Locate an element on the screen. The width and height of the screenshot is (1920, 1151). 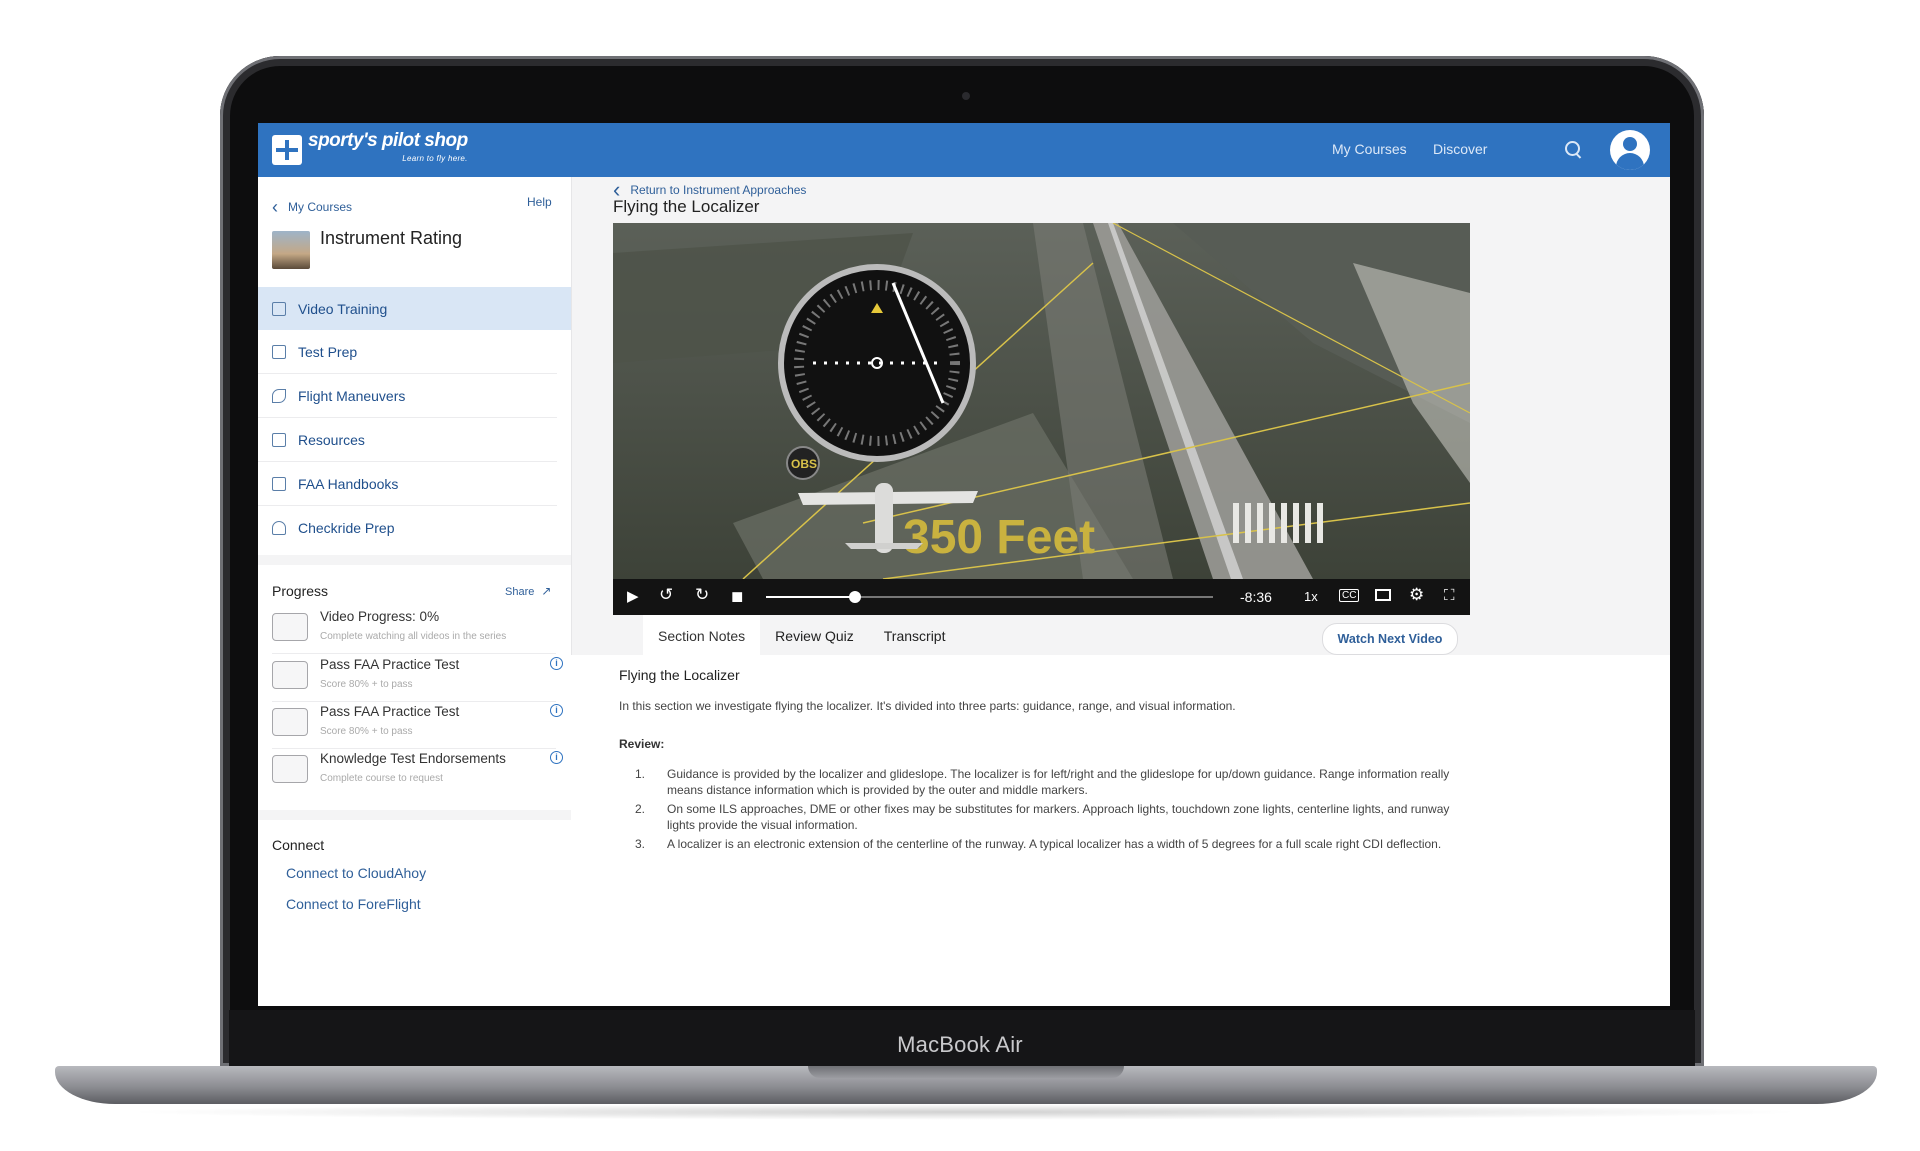
tab-transcript: Transcript is located at coordinates (915, 635).